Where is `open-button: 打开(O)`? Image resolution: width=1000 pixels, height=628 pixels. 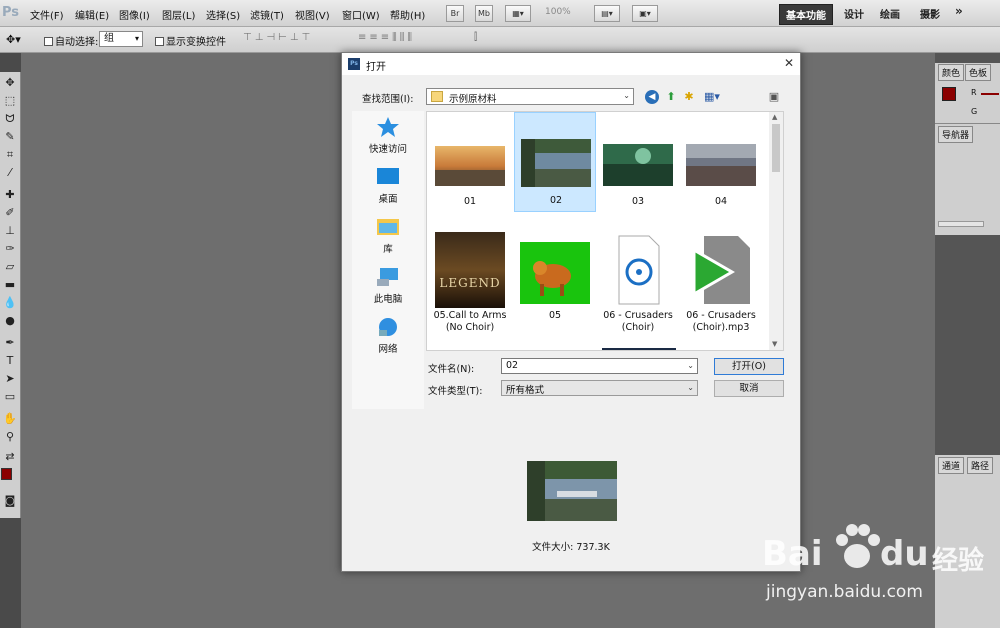 open-button: 打开(O) is located at coordinates (749, 366).